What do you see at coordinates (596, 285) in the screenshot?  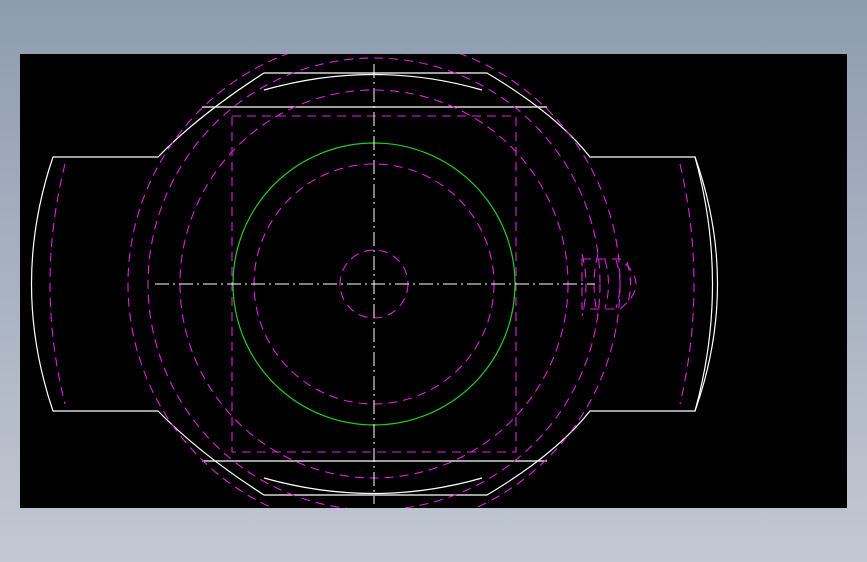 I see `hidden-plug-head-right` at bounding box center [596, 285].